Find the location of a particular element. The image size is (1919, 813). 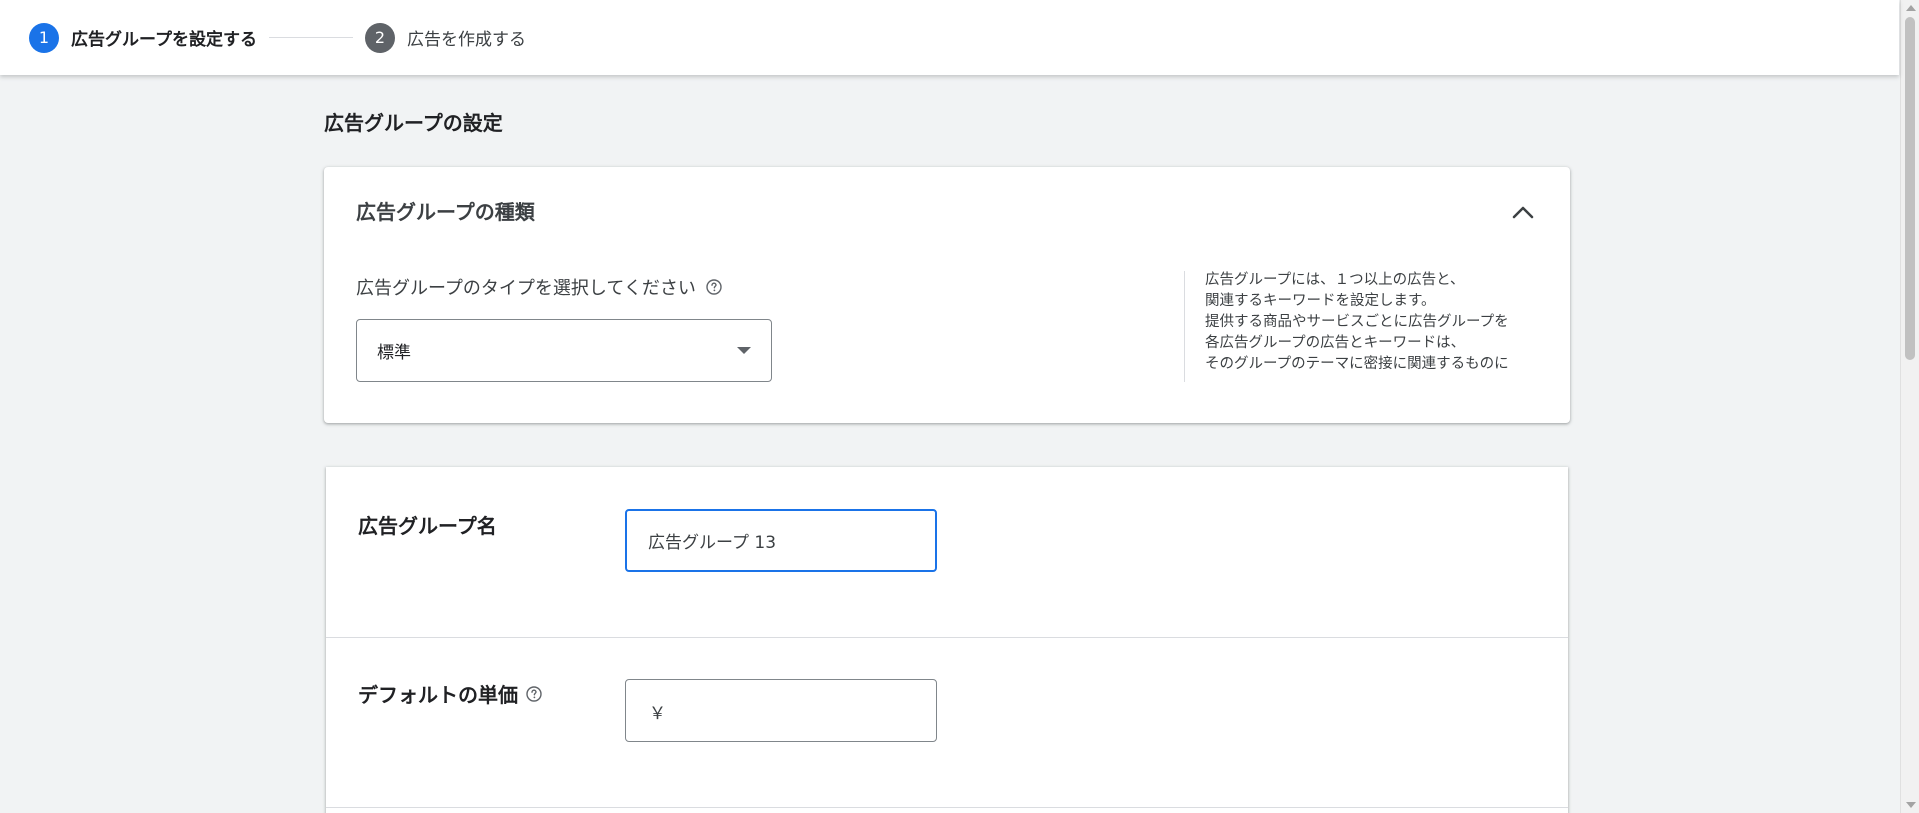

ad-group-type-title: 広告グループの種類 is located at coordinates (445, 212).